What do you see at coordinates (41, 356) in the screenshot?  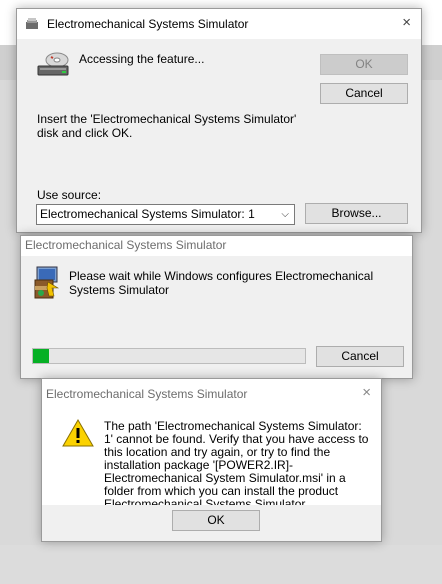 I see `progress-fill` at bounding box center [41, 356].